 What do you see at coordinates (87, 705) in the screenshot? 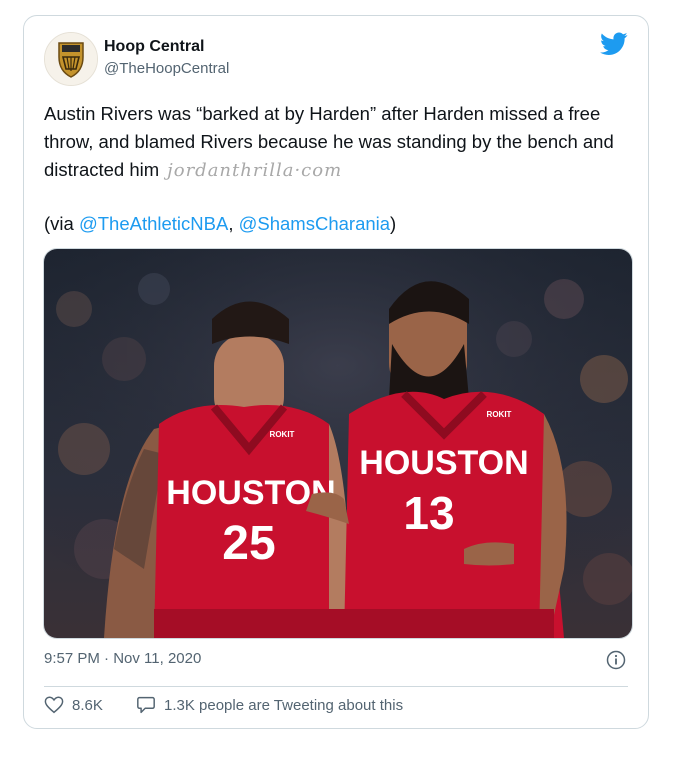
I see `like-count: 8.6K` at bounding box center [87, 705].